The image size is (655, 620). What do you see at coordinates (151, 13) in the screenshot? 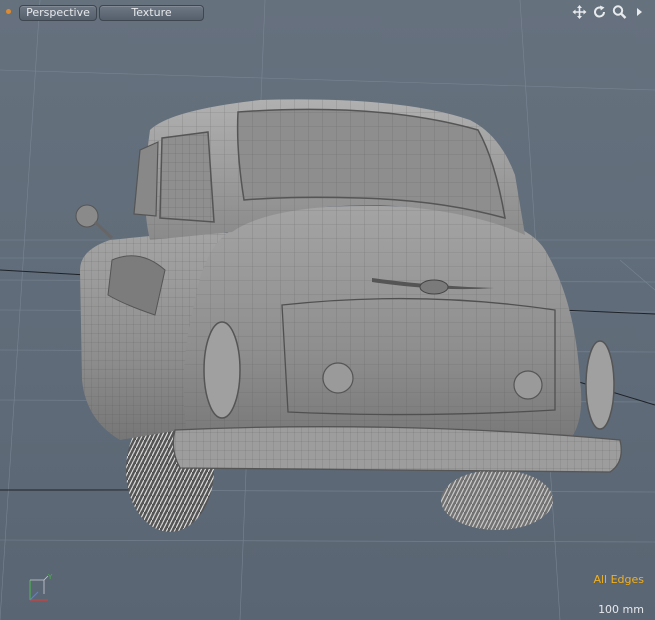
I see `shading-mode-button: Texture` at bounding box center [151, 13].